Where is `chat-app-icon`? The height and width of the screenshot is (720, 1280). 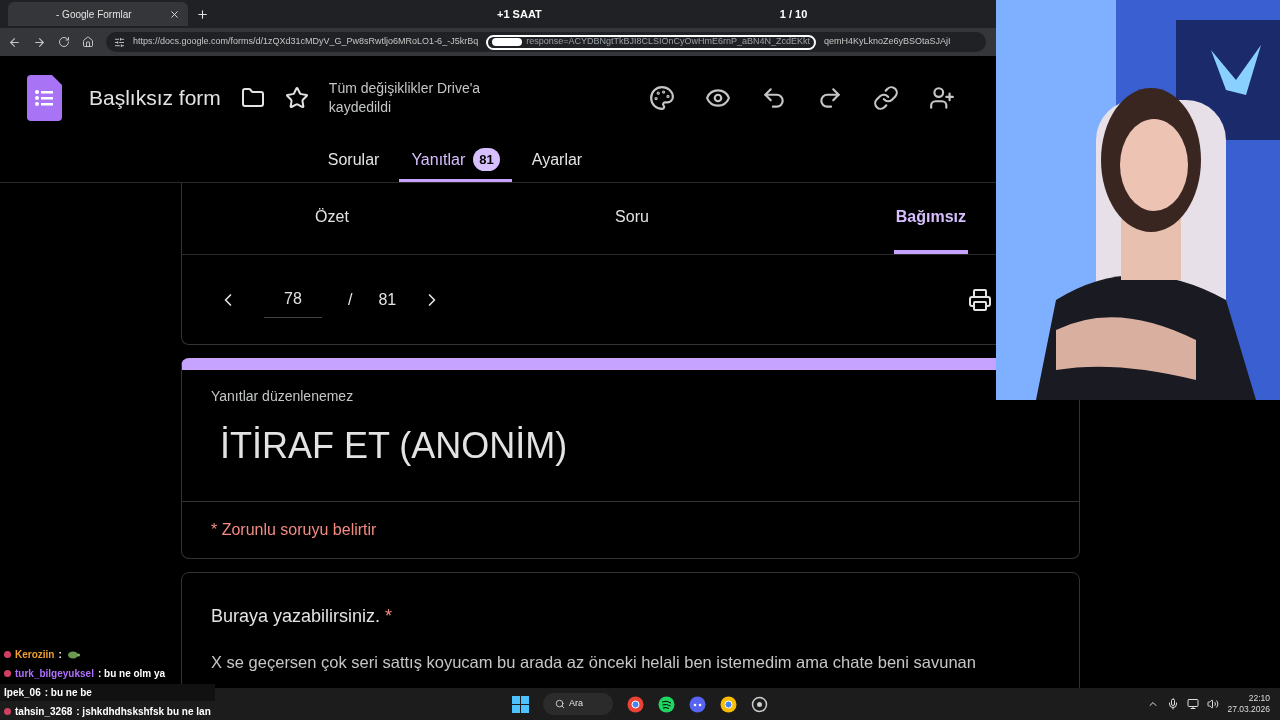 chat-app-icon is located at coordinates (697, 704).